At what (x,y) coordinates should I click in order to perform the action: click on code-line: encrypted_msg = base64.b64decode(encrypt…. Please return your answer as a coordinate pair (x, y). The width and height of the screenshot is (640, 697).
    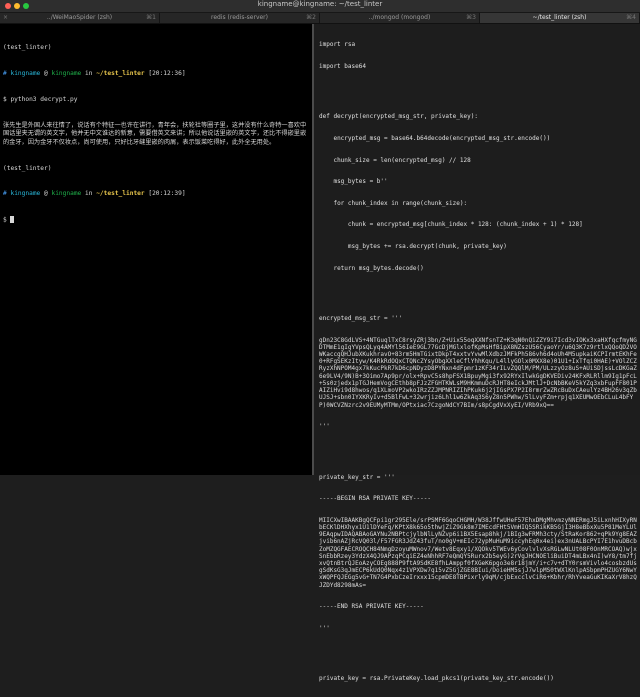
    Looking at the image, I should click on (435, 139).